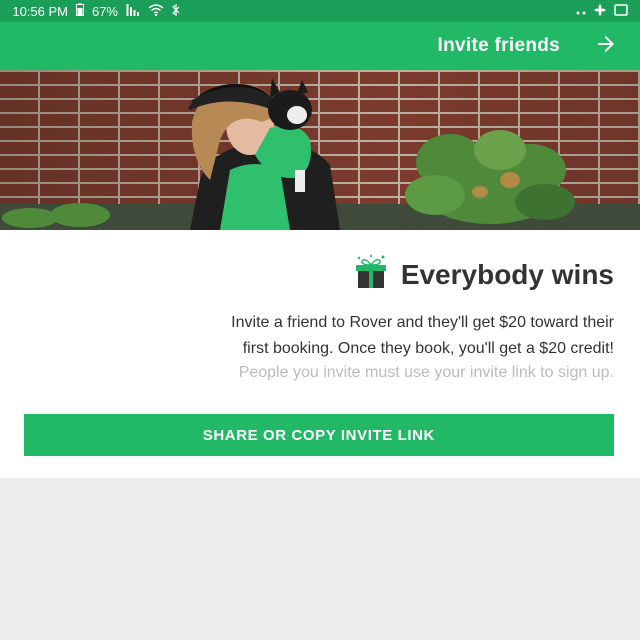 This screenshot has height=640, width=640. What do you see at coordinates (507, 274) in the screenshot?
I see `heading: Everybody wins` at bounding box center [507, 274].